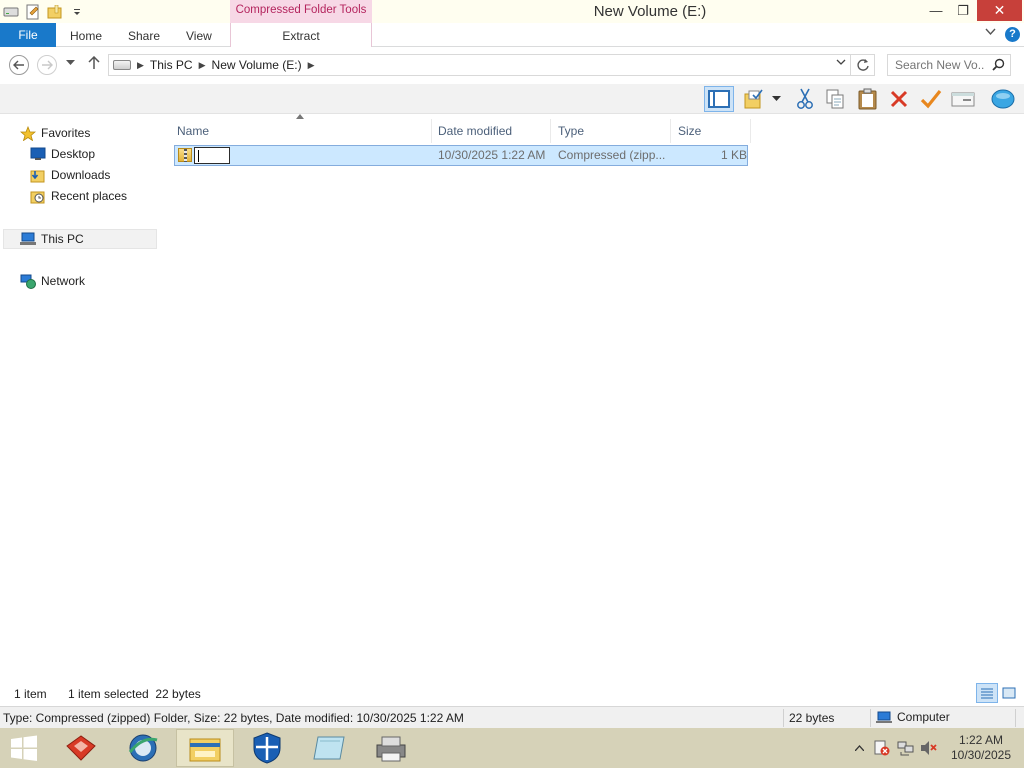 The image size is (1024, 768). Describe the element at coordinates (998, 66) in the screenshot. I see `search-icon` at that location.